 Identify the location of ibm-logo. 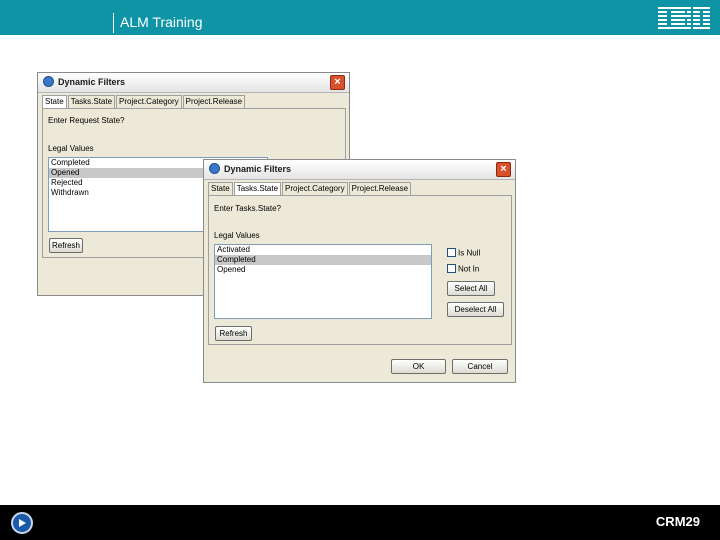
(684, 18).